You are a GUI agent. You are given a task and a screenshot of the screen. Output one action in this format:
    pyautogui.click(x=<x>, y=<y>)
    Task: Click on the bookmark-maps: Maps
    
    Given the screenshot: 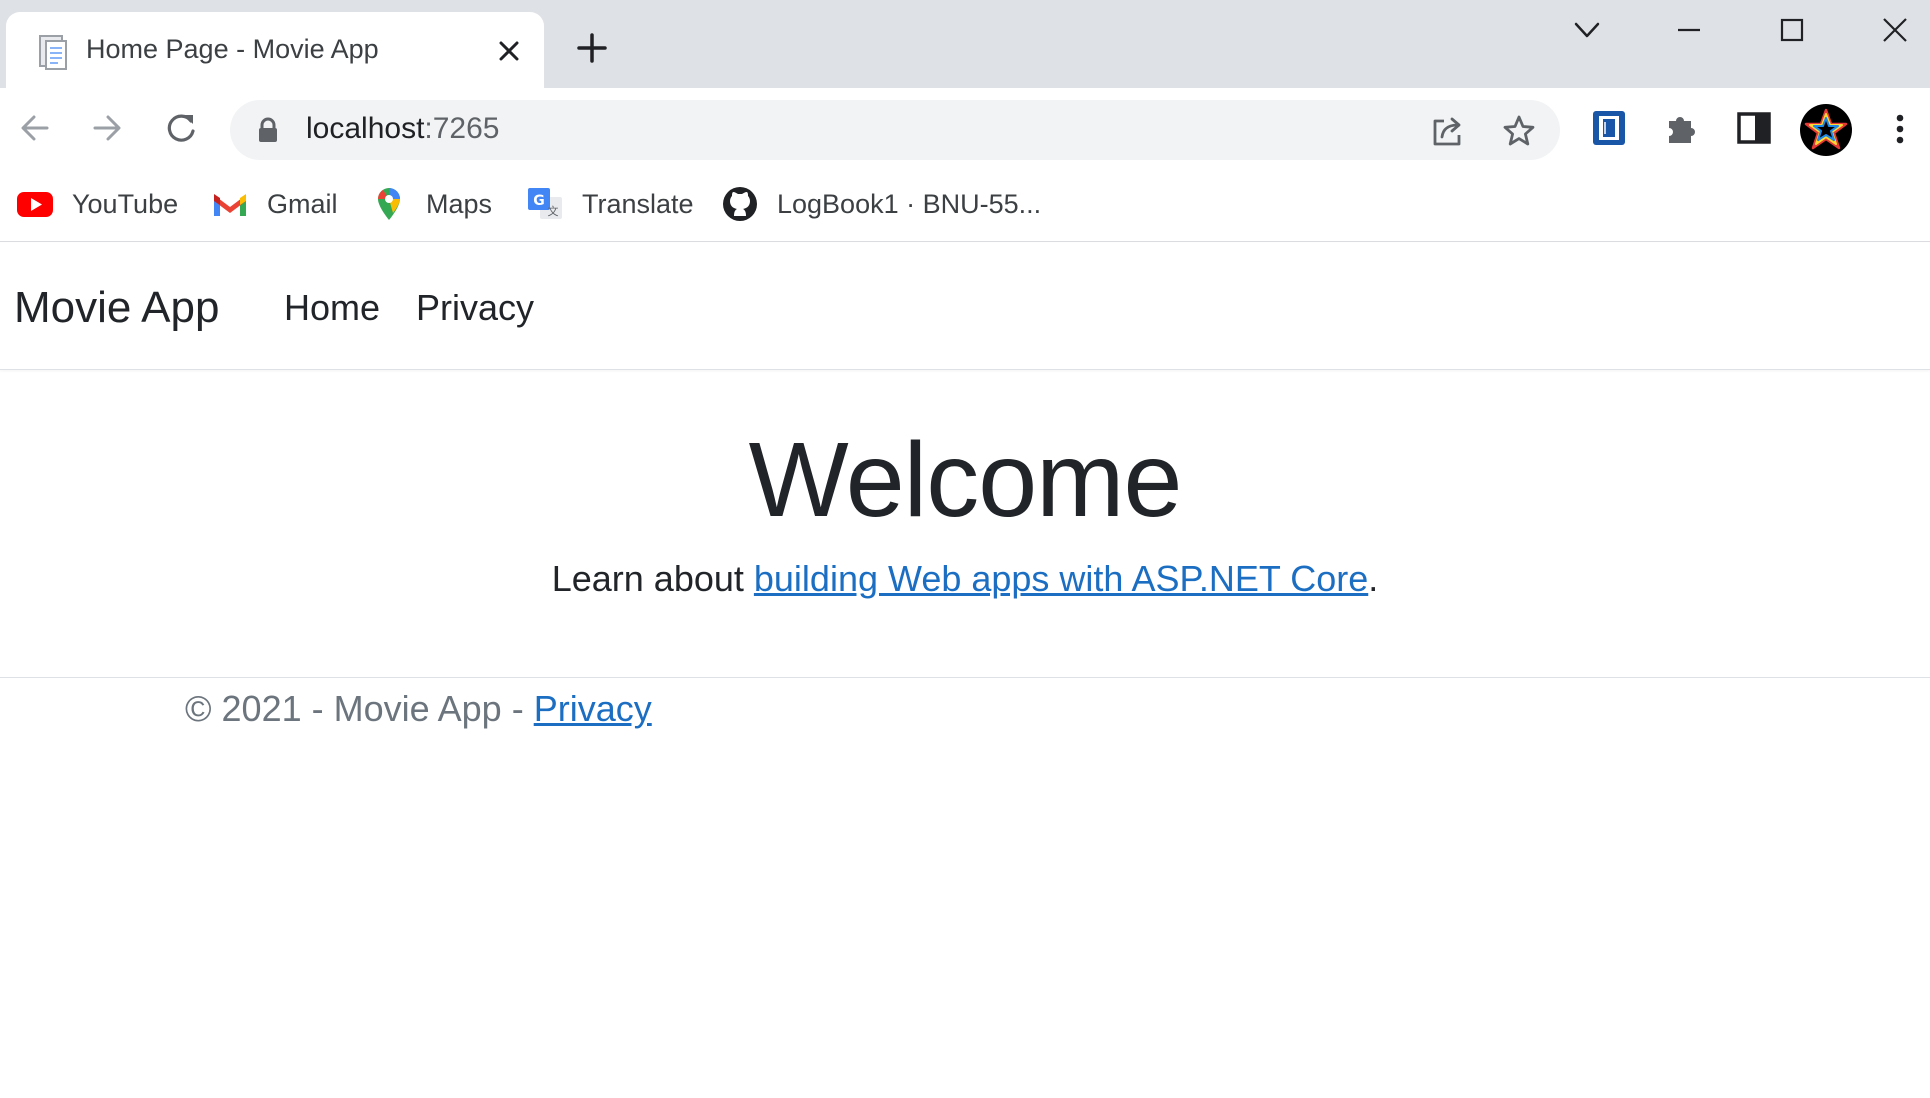 What is the action you would take?
    pyautogui.click(x=431, y=204)
    